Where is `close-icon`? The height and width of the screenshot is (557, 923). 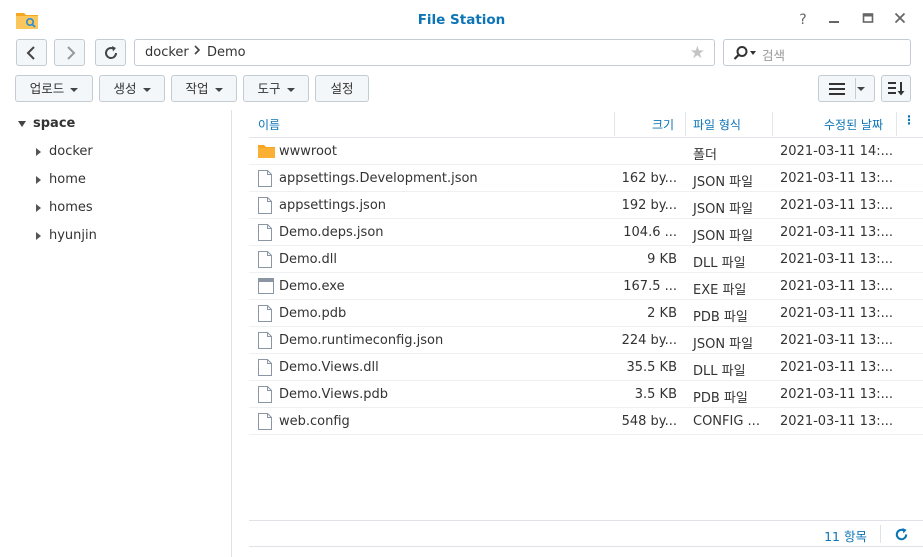 close-icon is located at coordinates (900, 20).